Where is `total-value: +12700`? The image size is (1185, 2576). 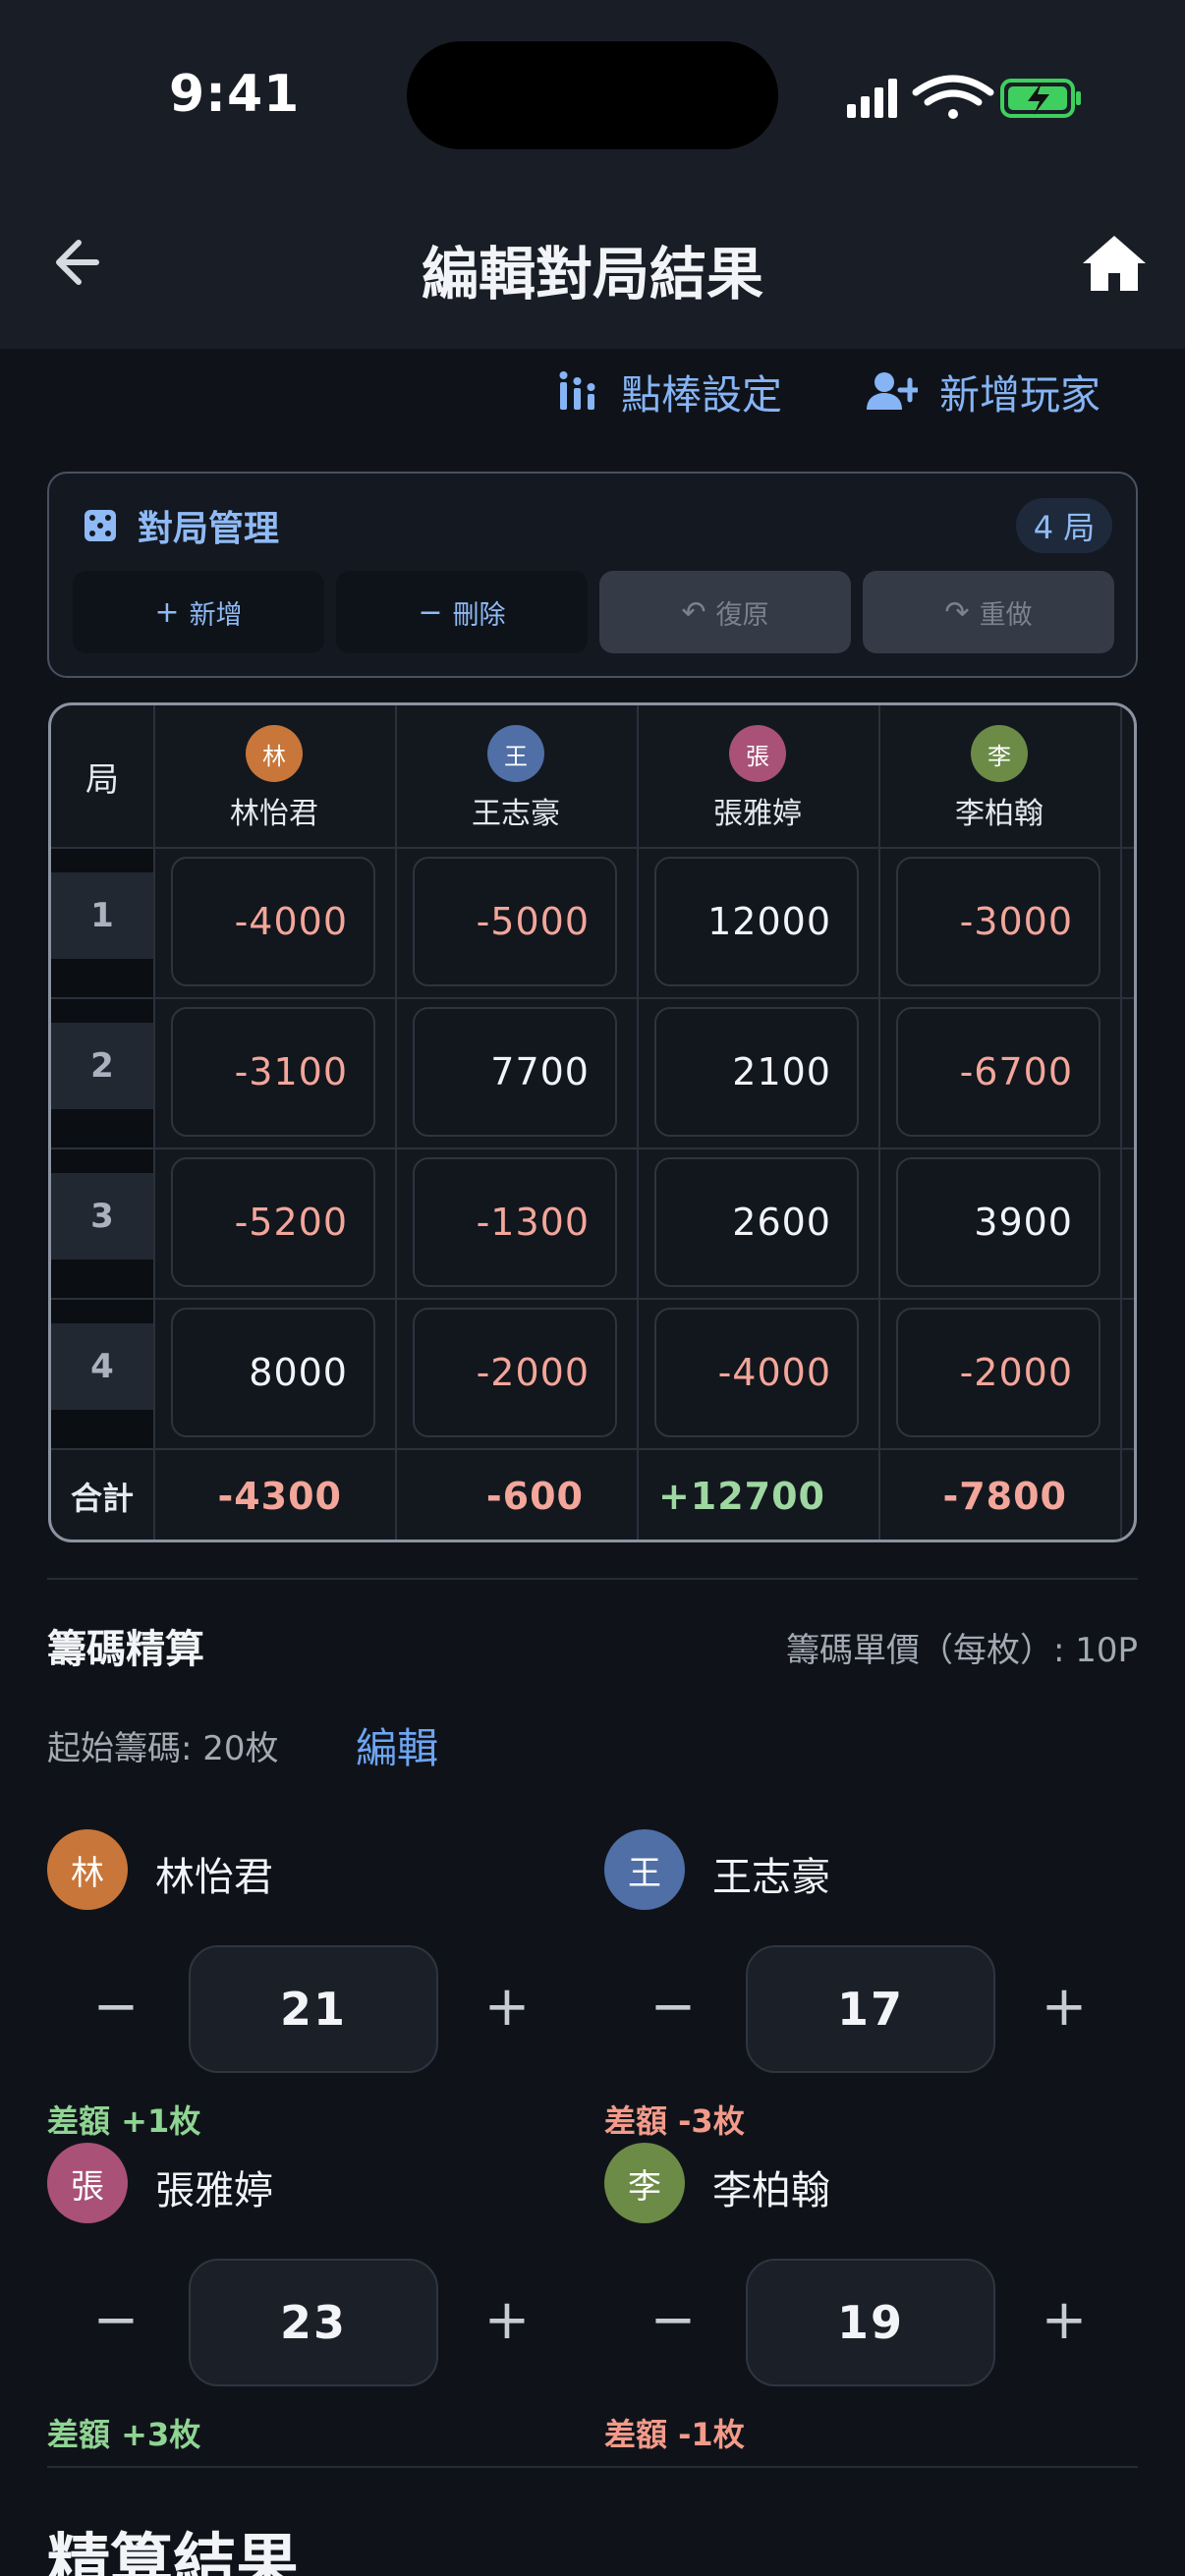
total-value: +12700 is located at coordinates (741, 1496).